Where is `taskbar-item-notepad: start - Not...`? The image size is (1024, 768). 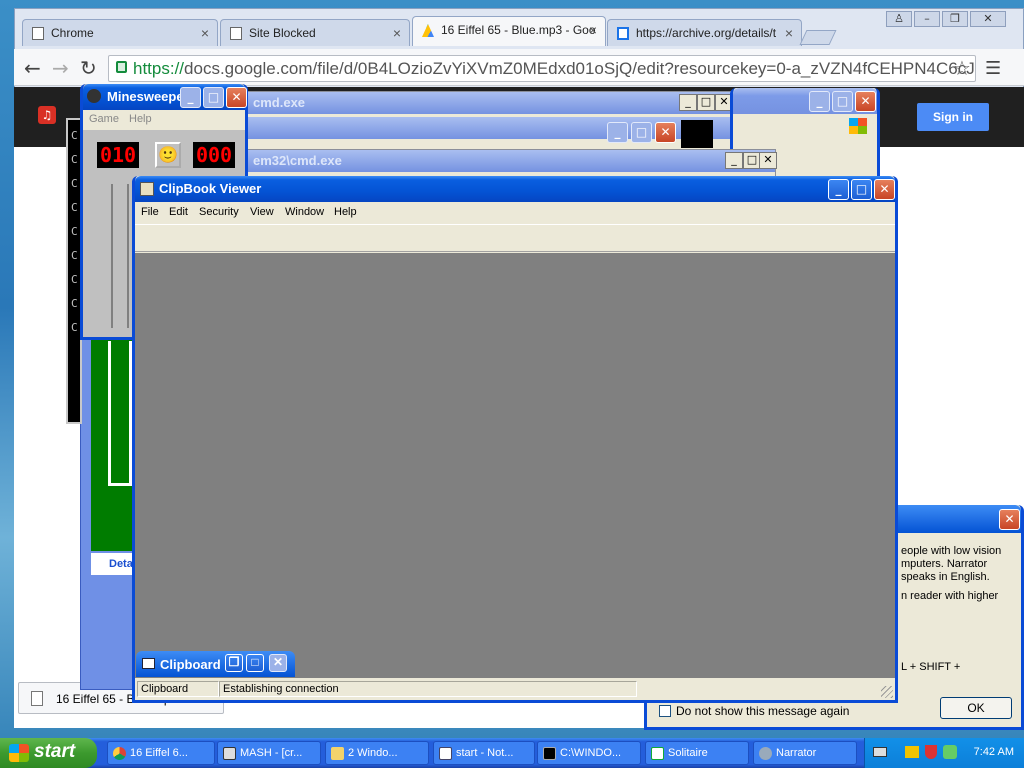
taskbar-item-notepad: start - Not... is located at coordinates (484, 753).